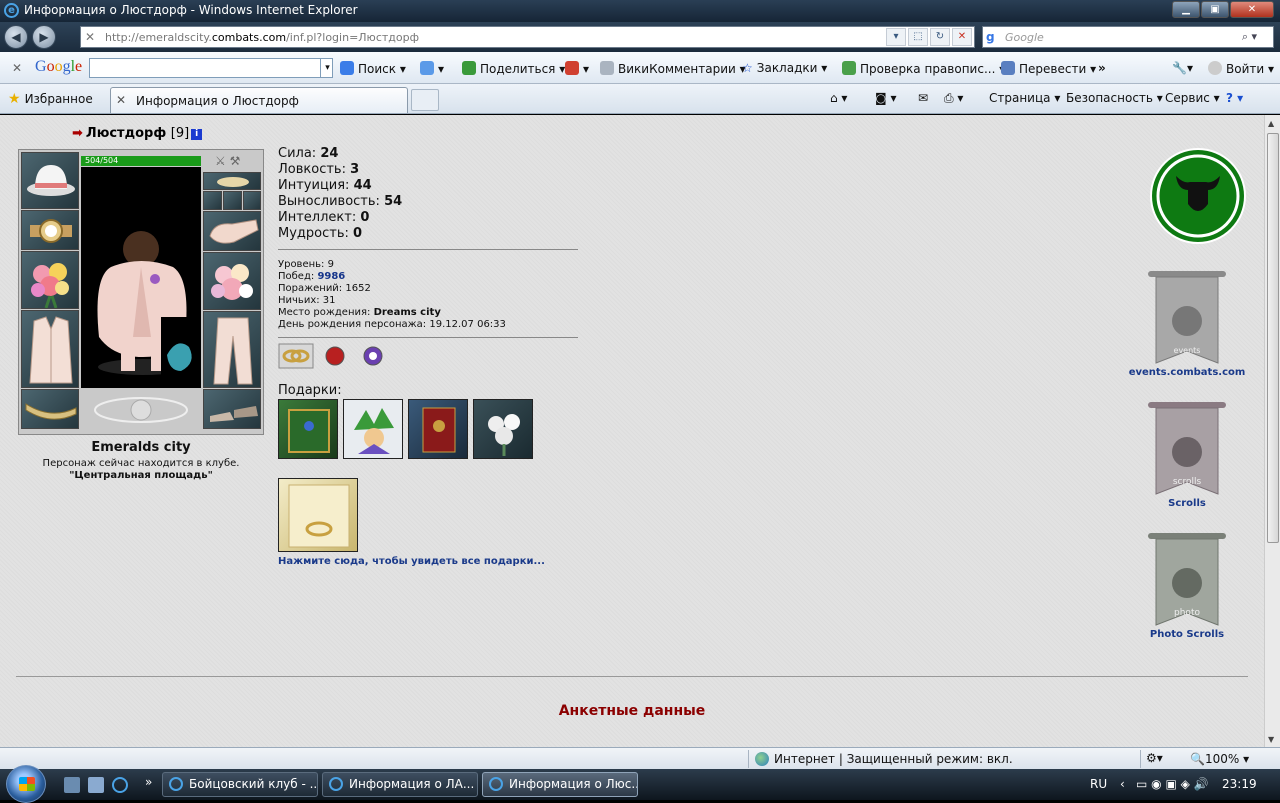 This screenshot has width=1280, height=803. Describe the element at coordinates (513, 68) in the screenshot. I see `share-button: Поделиться ▾` at that location.